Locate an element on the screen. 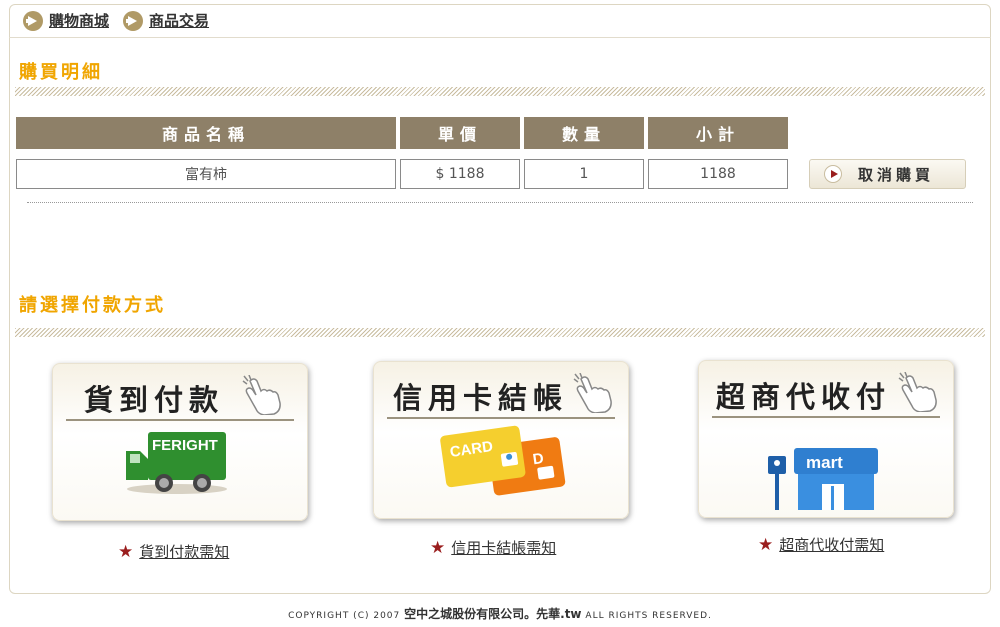  col-header-quantity: 數量 is located at coordinates (584, 133).